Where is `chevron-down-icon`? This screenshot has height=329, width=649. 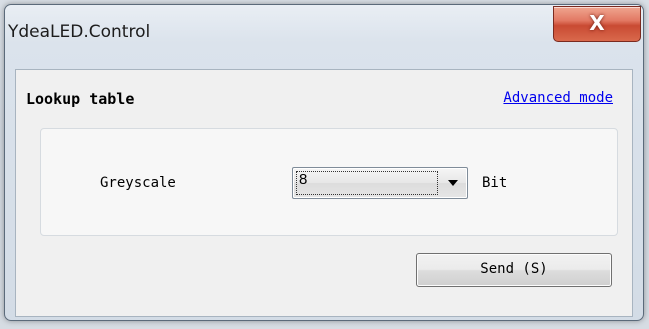
chevron-down-icon is located at coordinates (453, 183).